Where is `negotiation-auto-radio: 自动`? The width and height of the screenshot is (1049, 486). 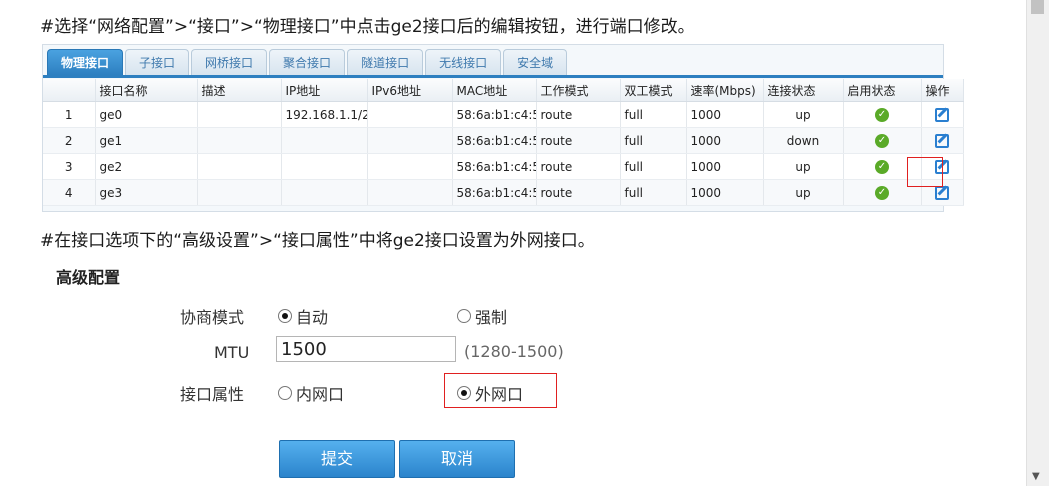
negotiation-auto-radio: 自动 is located at coordinates (303, 316).